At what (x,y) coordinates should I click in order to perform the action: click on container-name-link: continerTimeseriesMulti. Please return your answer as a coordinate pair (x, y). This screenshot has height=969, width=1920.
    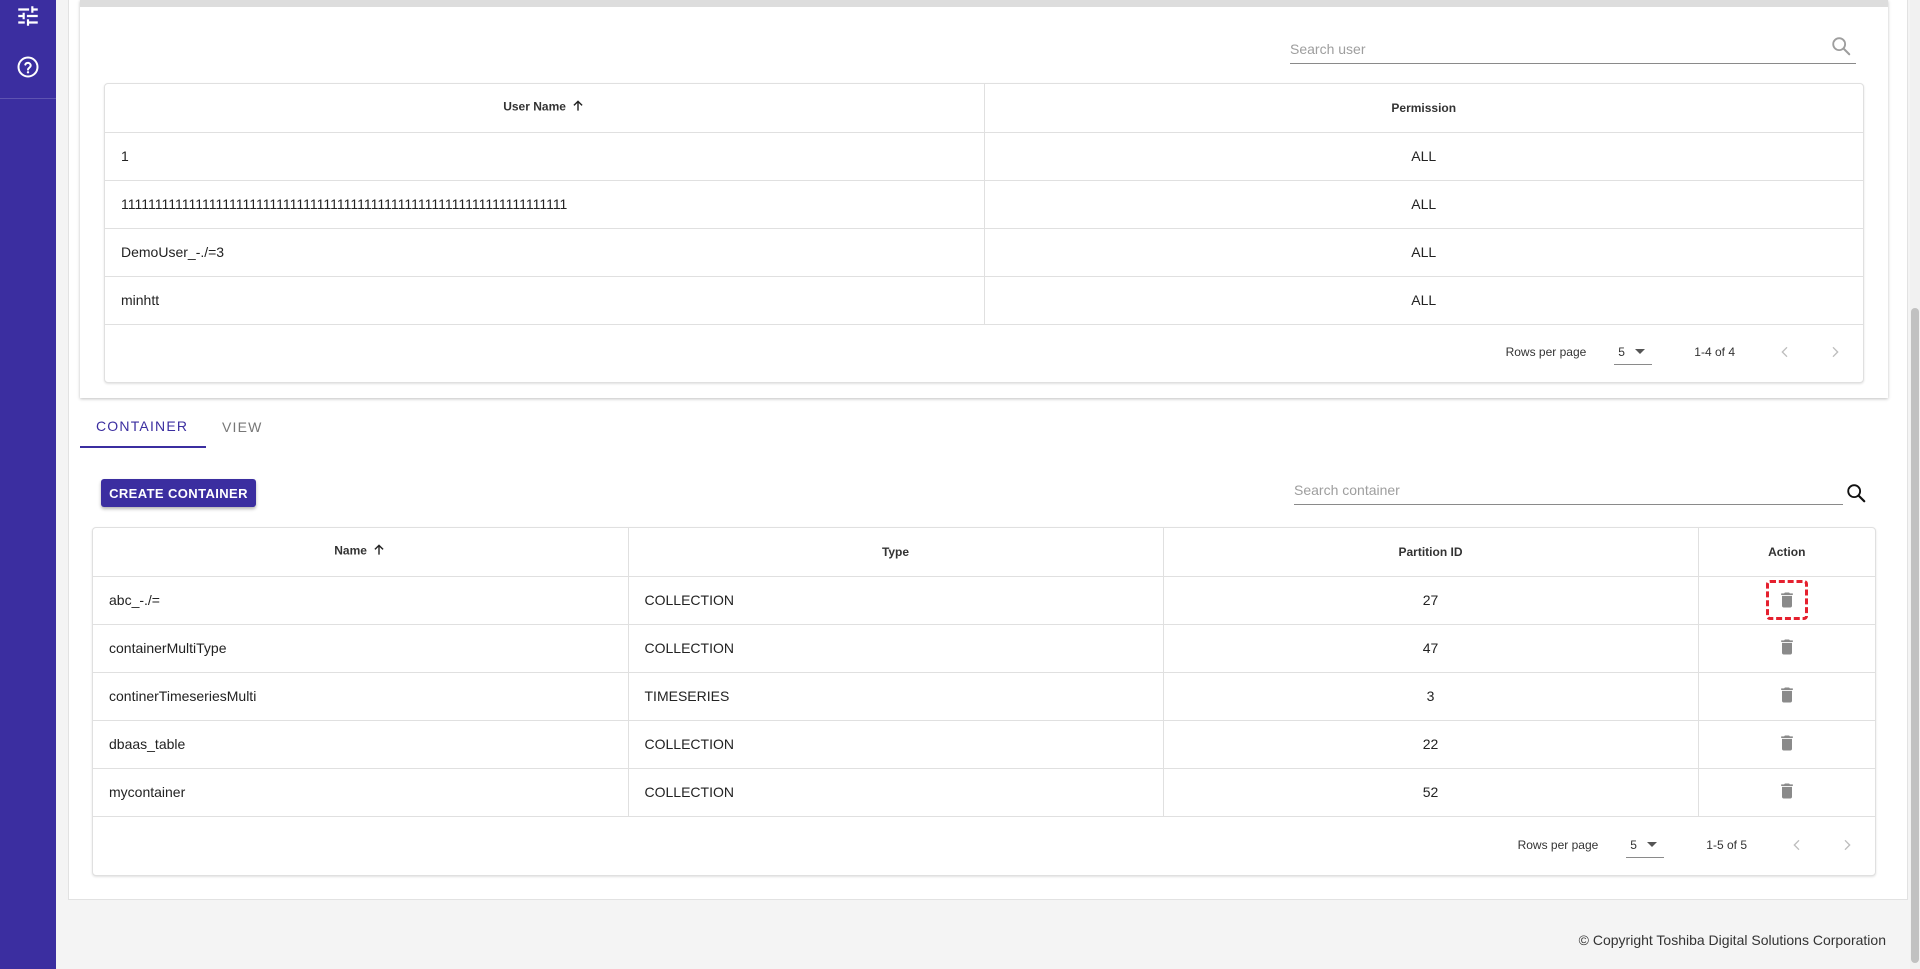
    Looking at the image, I should click on (361, 696).